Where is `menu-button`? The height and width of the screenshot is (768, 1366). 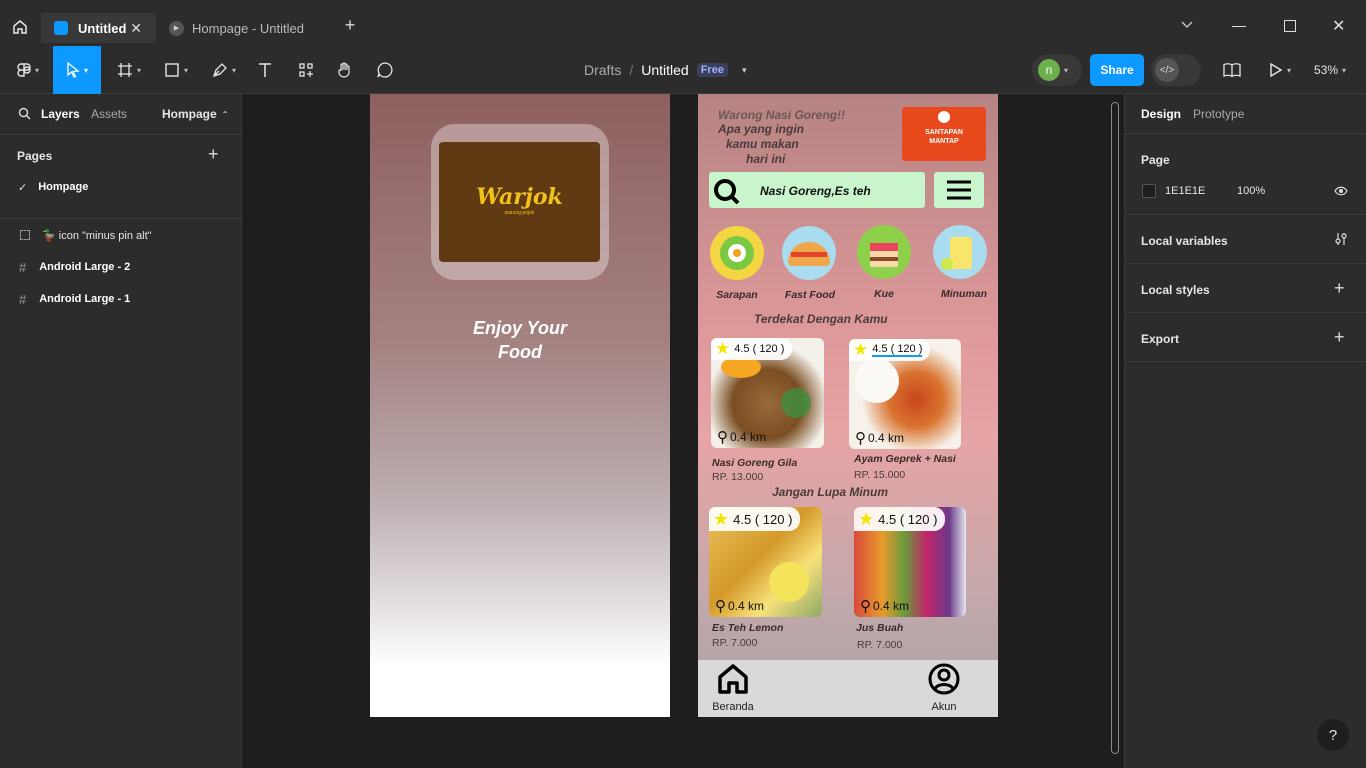 menu-button is located at coordinates (959, 190).